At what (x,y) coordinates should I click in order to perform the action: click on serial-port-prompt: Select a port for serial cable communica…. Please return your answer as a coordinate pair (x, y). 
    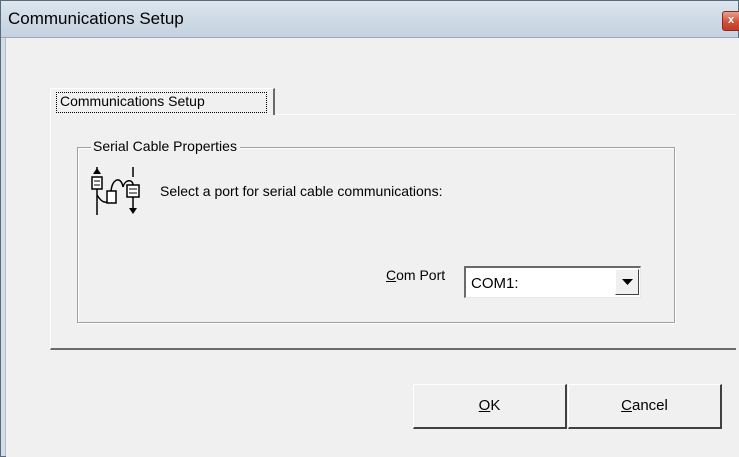
    Looking at the image, I should click on (301, 191).